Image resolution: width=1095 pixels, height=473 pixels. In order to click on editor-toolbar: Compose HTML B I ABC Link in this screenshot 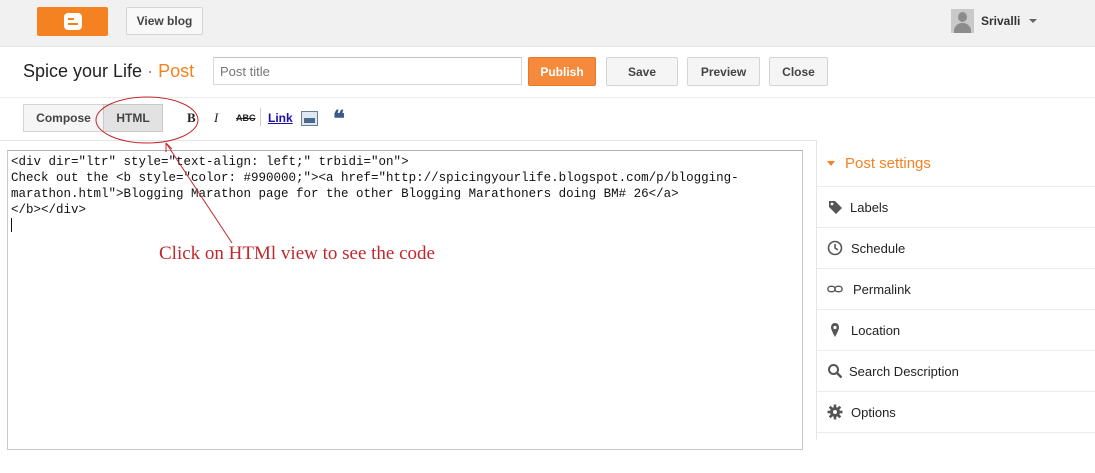, I will do `click(547, 119)`.